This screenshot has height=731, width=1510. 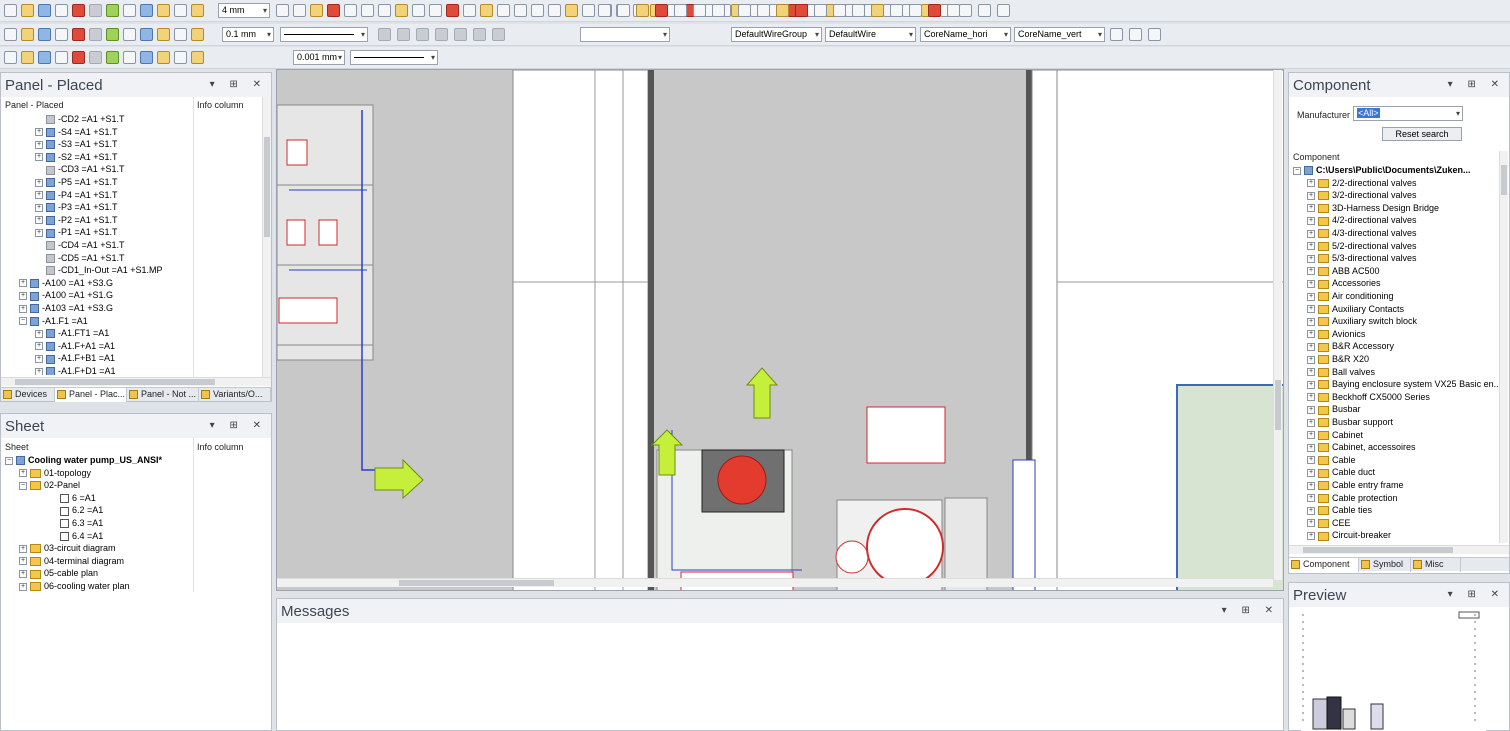 What do you see at coordinates (776, 34) in the screenshot?
I see `wire-group-select: DefaultWireGroup` at bounding box center [776, 34].